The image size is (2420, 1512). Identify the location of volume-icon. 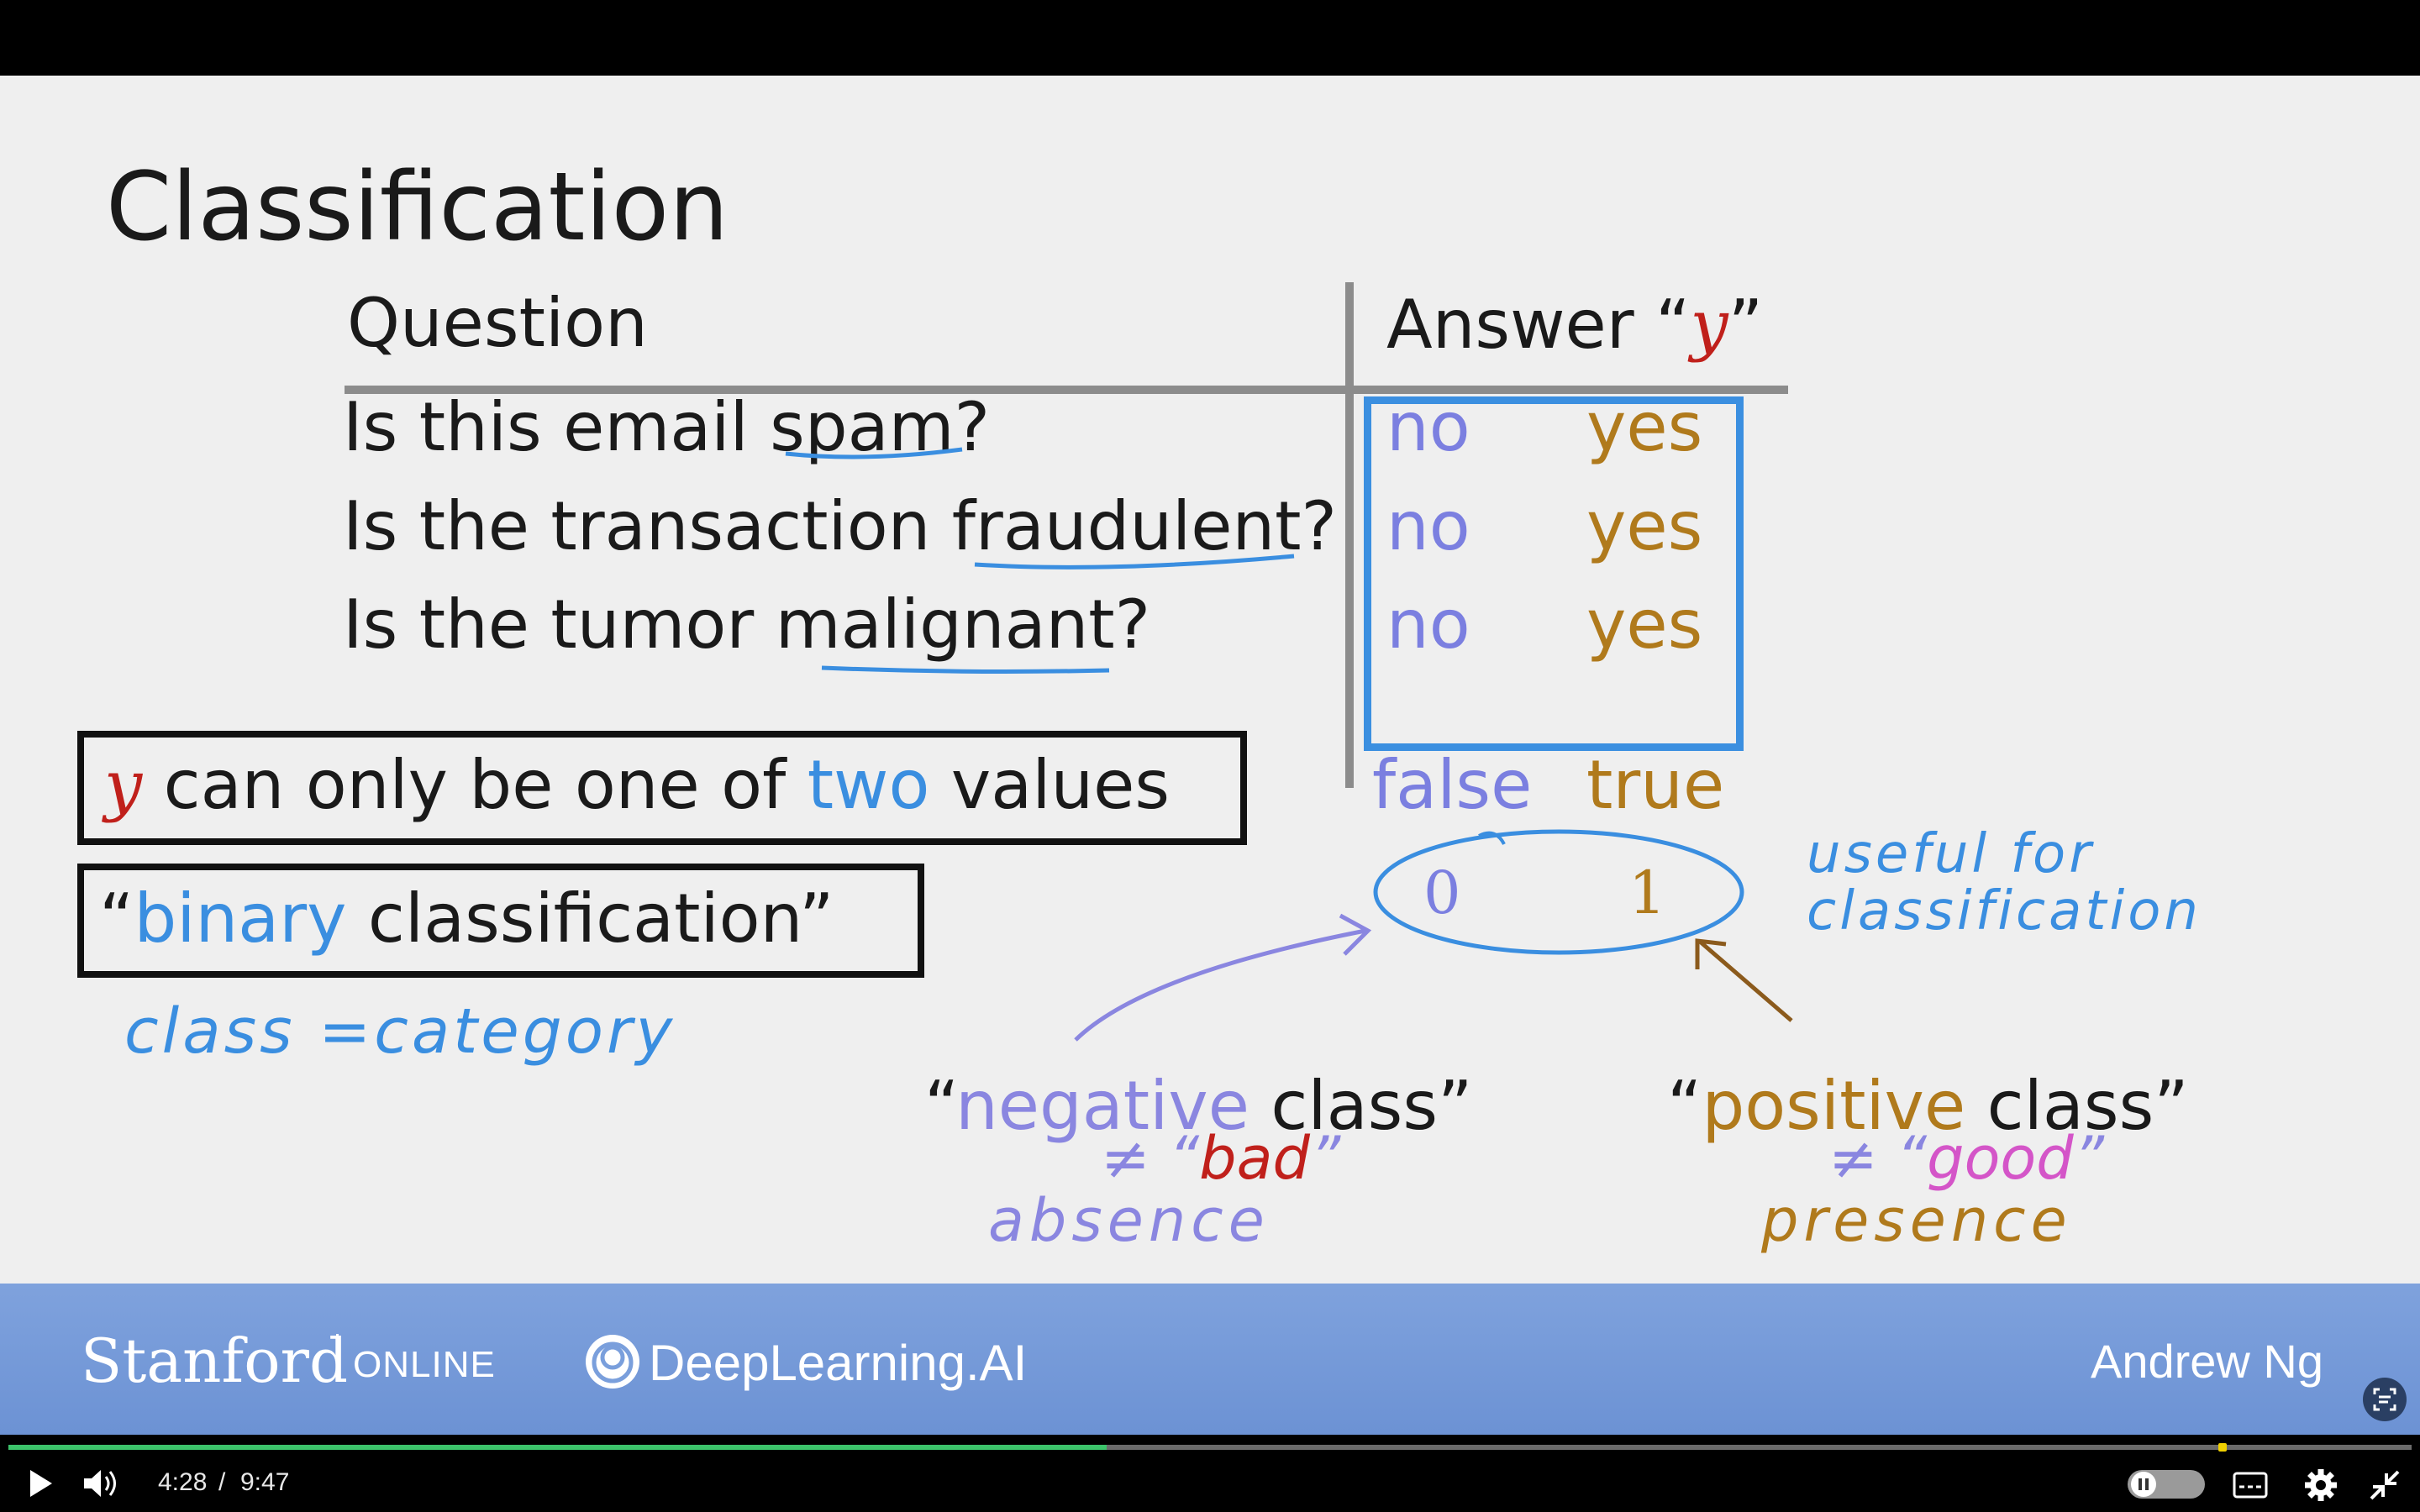
(100, 1483).